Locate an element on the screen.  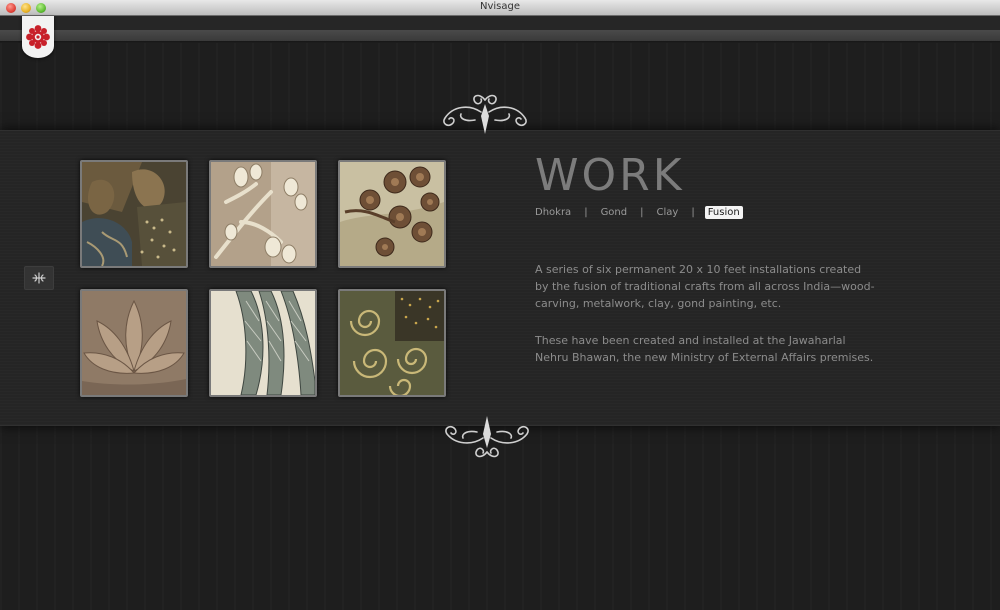
window-title: Nvisage is located at coordinates (499, 6).